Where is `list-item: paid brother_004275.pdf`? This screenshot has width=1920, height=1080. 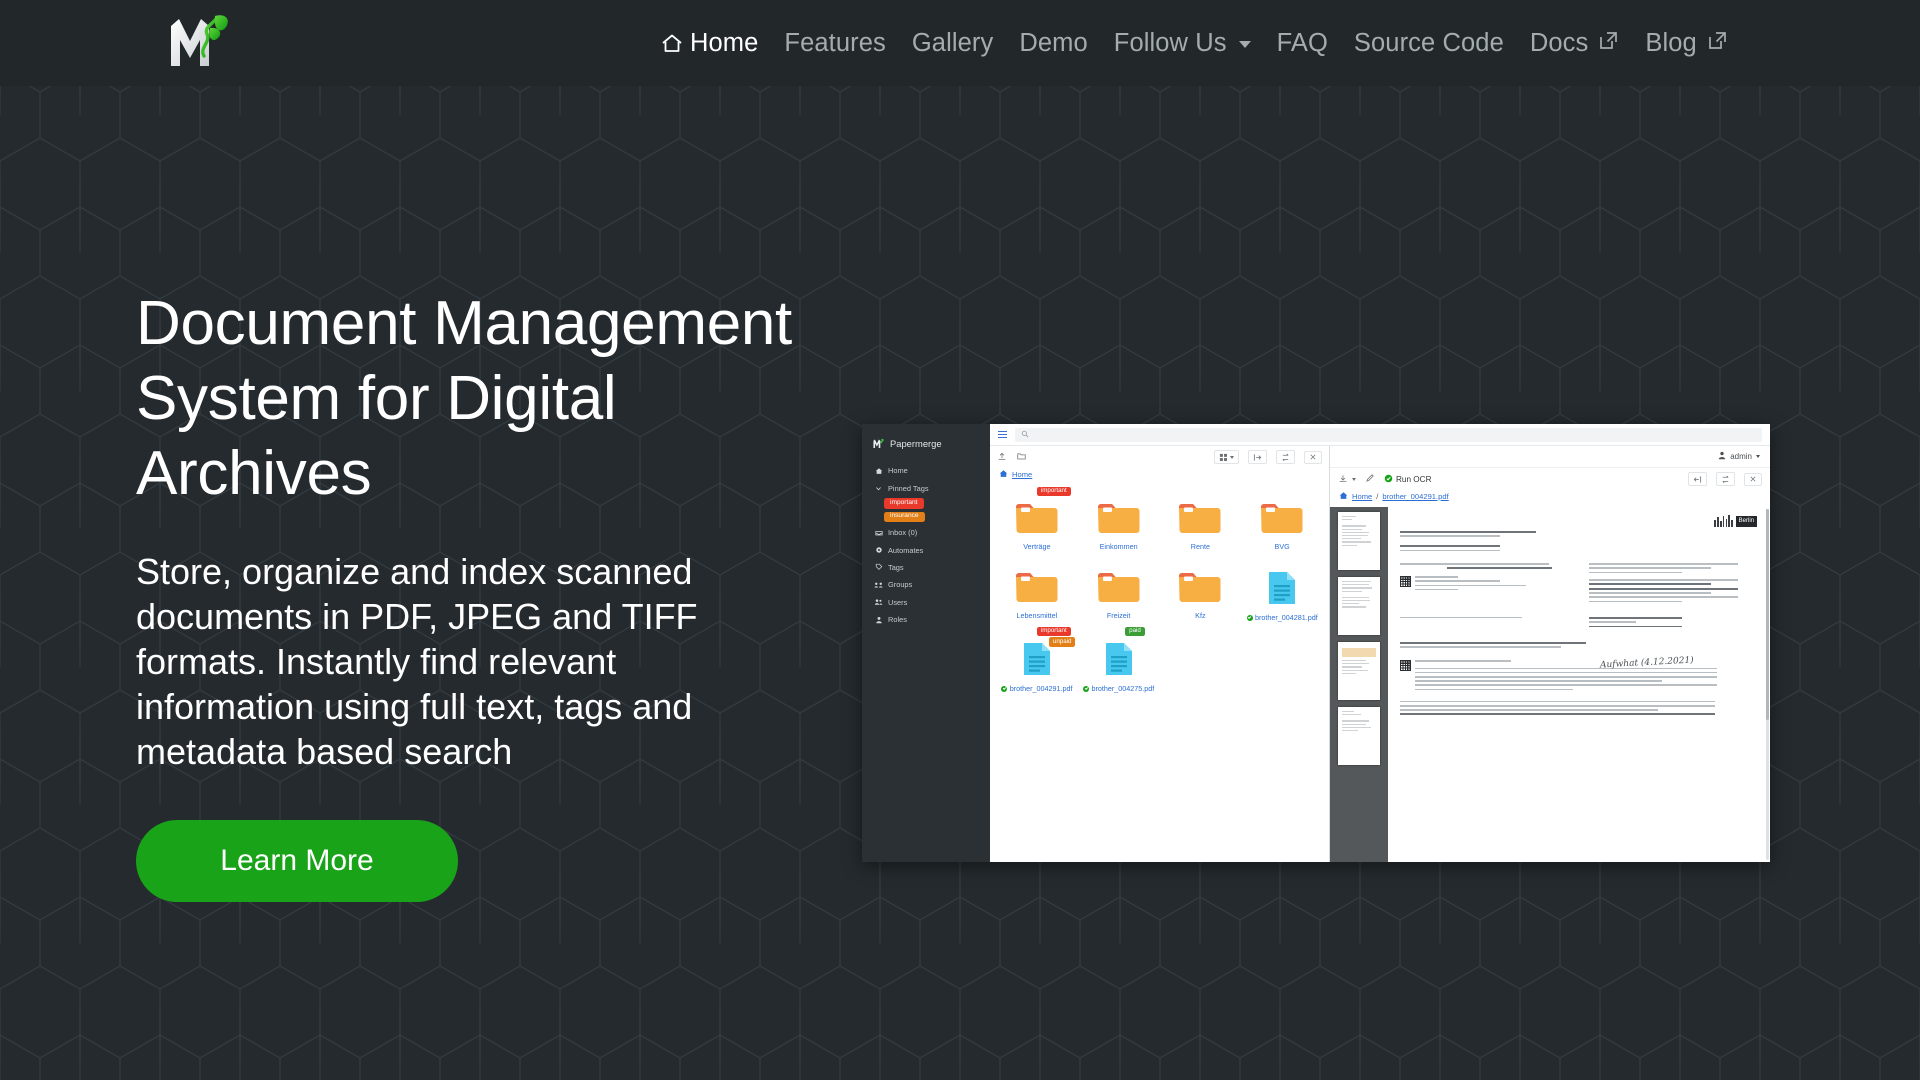 list-item: paid brother_004275.pdf is located at coordinates (1119, 661).